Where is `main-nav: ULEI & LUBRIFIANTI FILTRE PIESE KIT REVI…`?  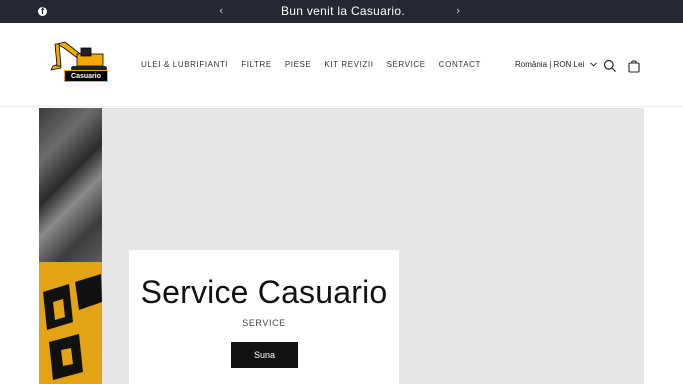 main-nav: ULEI & LUBRIFIANTI FILTRE PIESE KIT REVI… is located at coordinates (317, 65).